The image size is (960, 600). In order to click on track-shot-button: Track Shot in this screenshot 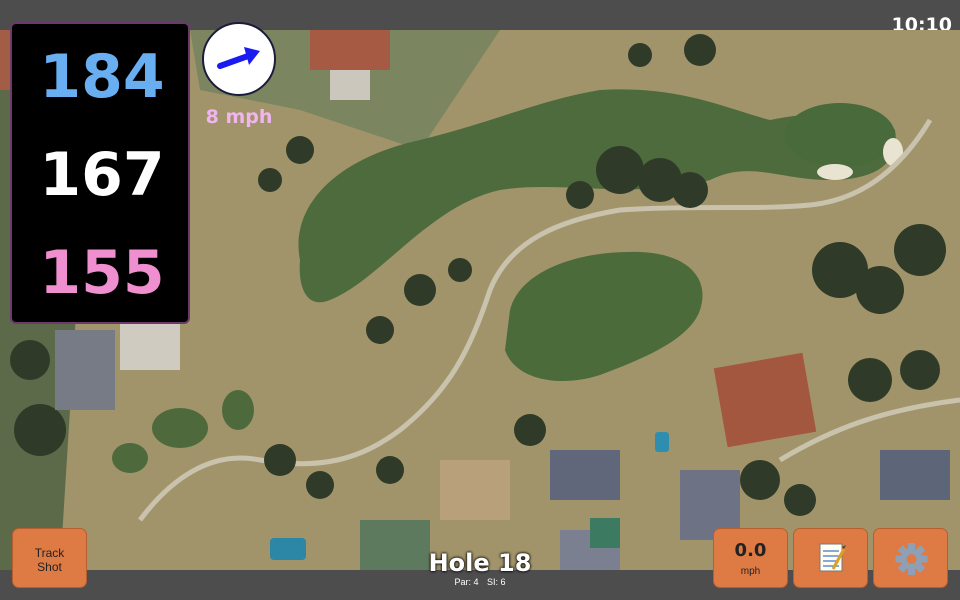, I will do `click(49, 558)`.